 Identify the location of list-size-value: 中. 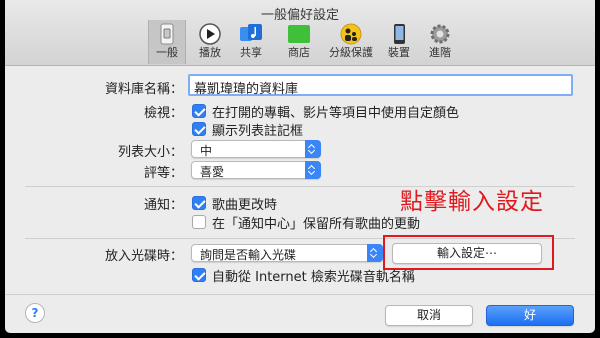
(206, 151).